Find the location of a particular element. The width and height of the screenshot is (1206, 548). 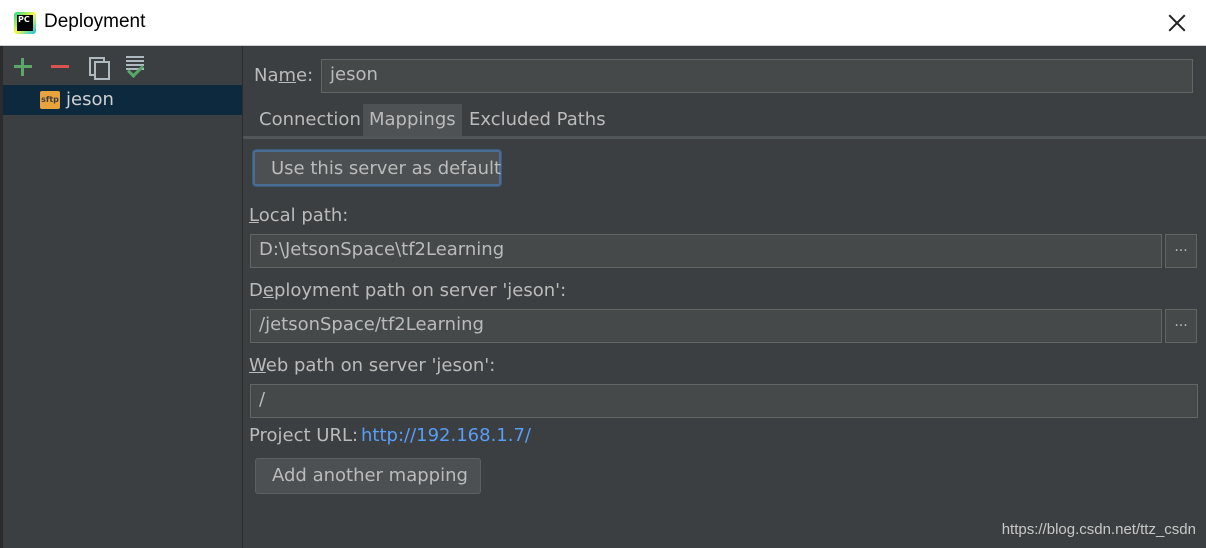

tab-separator is located at coordinates (724, 137).